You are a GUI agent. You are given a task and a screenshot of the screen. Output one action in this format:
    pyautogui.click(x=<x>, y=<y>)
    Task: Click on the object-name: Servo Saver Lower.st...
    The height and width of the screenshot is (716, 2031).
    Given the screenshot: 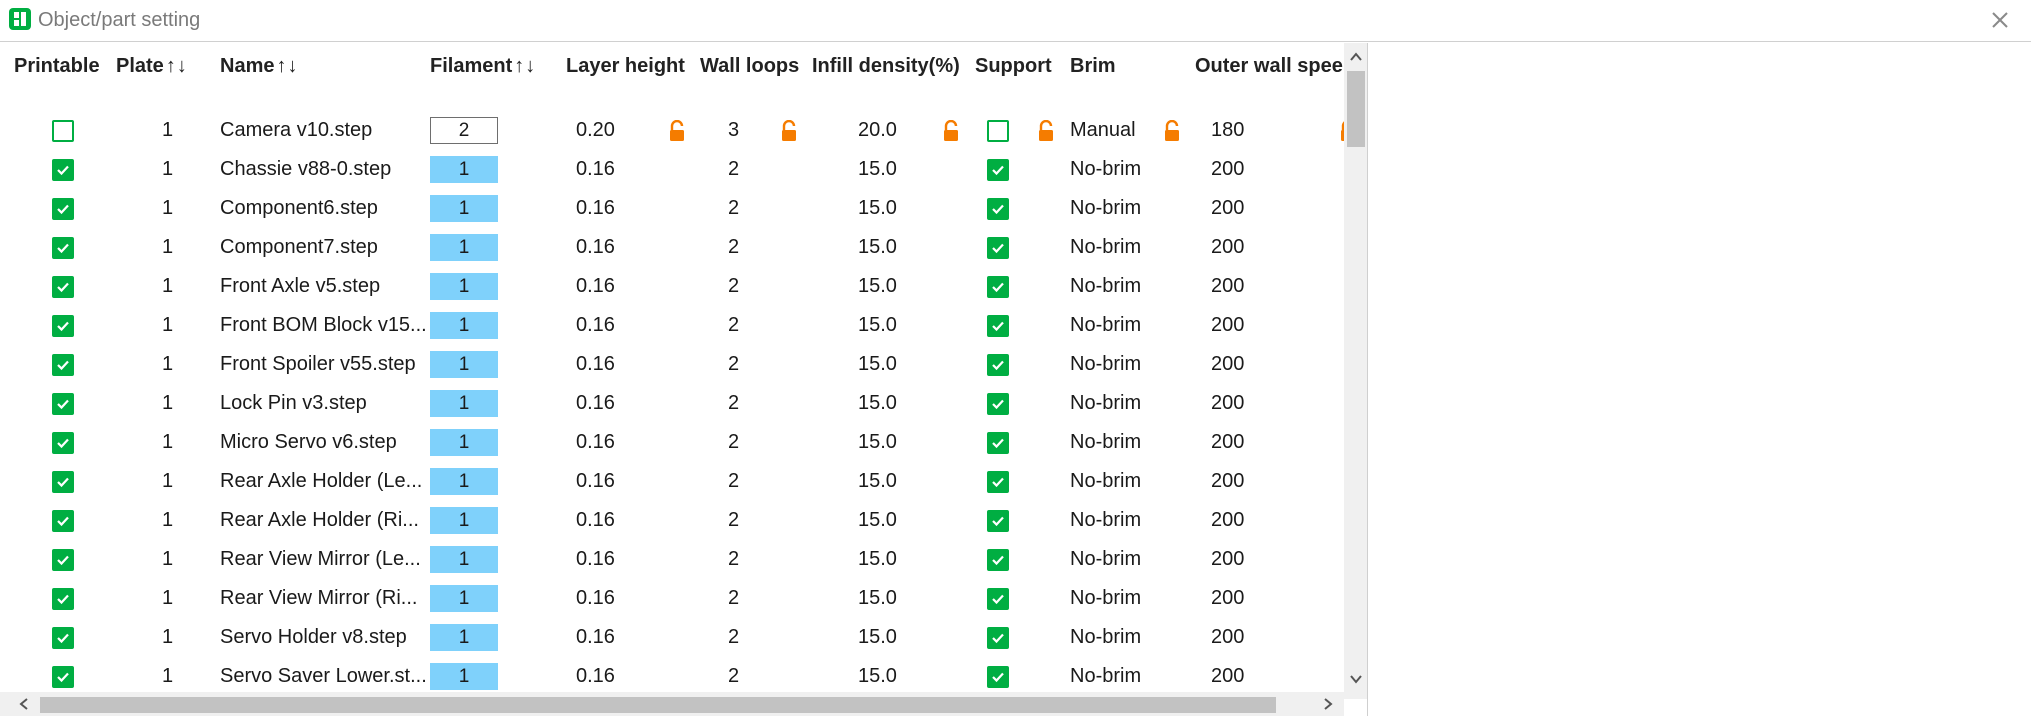 What is the action you would take?
    pyautogui.click(x=323, y=676)
    